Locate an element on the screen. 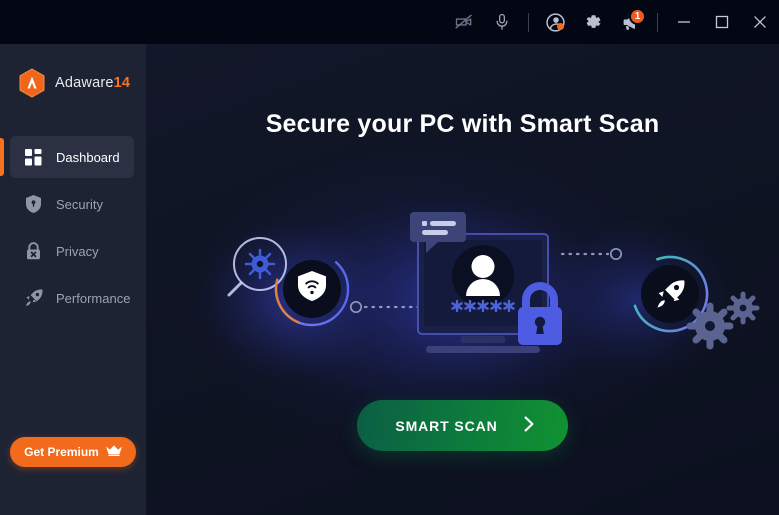 The width and height of the screenshot is (779, 515). window-controls is located at coordinates (722, 22).